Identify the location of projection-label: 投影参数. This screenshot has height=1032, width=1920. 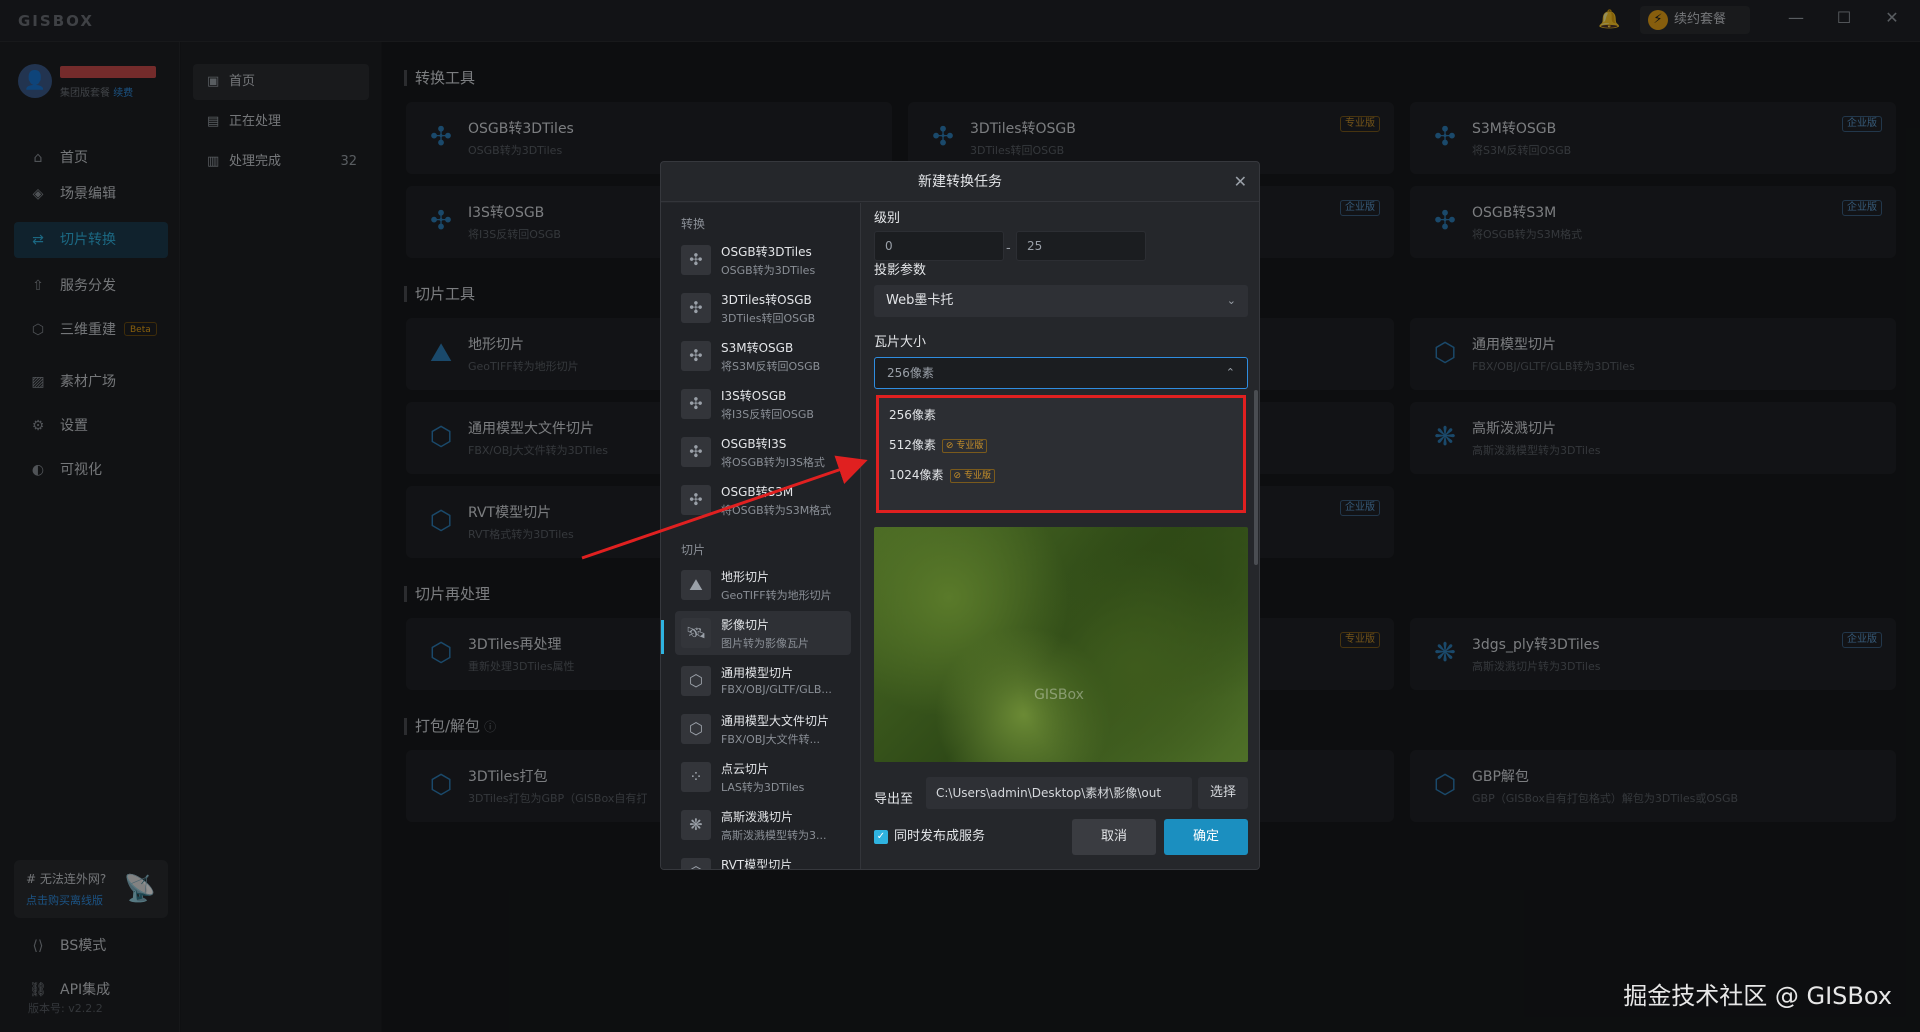
(900, 270).